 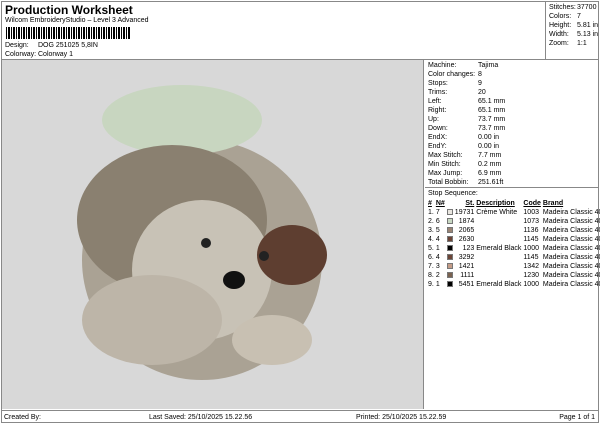 I want to click on info-value: 251.61ft, so click(x=491, y=182).